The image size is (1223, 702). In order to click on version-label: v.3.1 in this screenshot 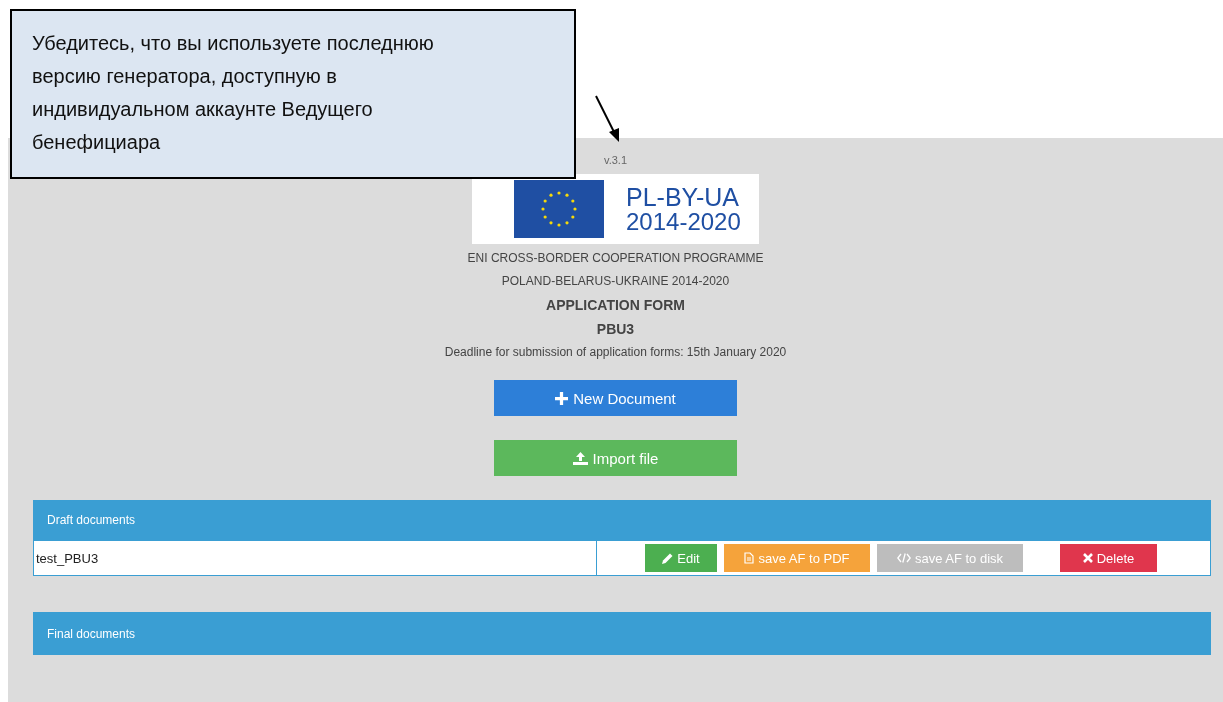, I will do `click(615, 160)`.